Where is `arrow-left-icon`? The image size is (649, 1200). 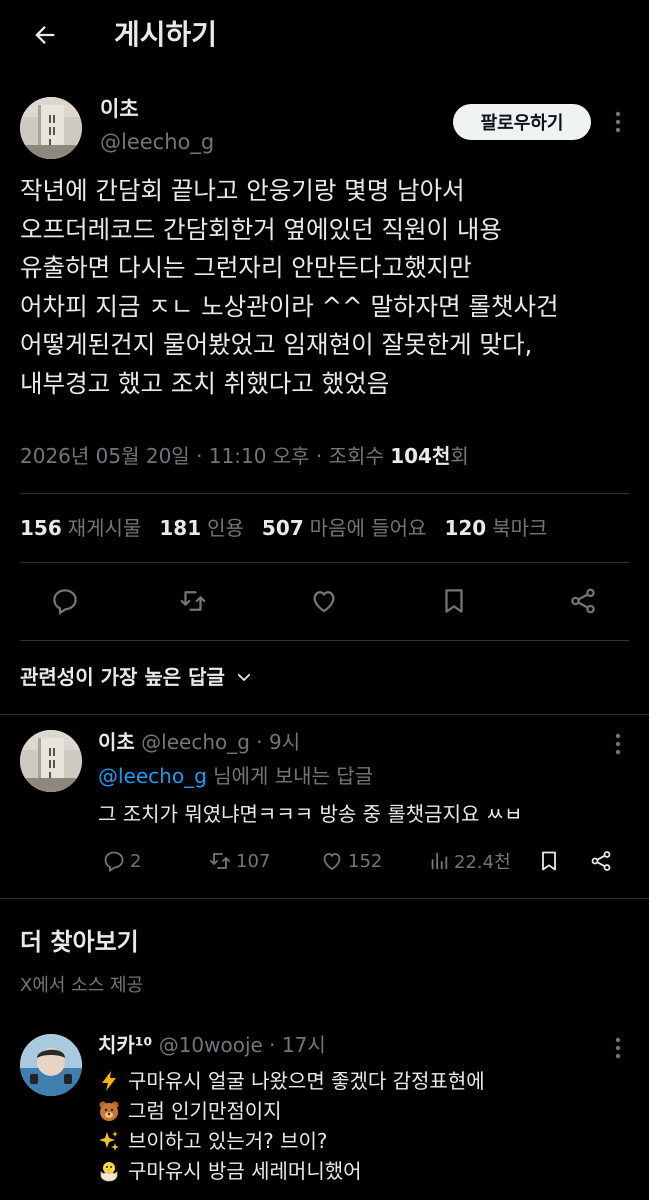
arrow-left-icon is located at coordinates (45, 35).